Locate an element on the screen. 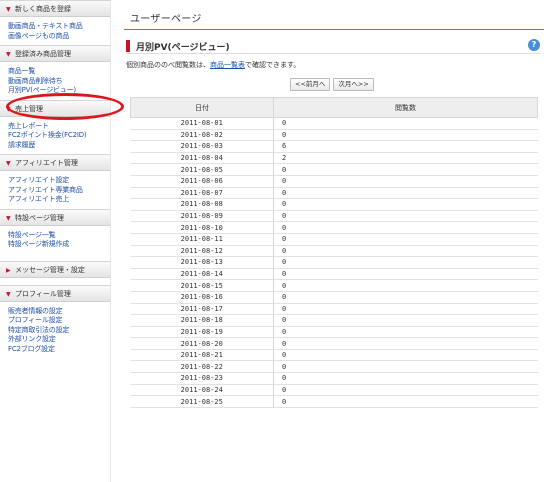  date-cell: 2011-08-21 is located at coordinates (202, 355).